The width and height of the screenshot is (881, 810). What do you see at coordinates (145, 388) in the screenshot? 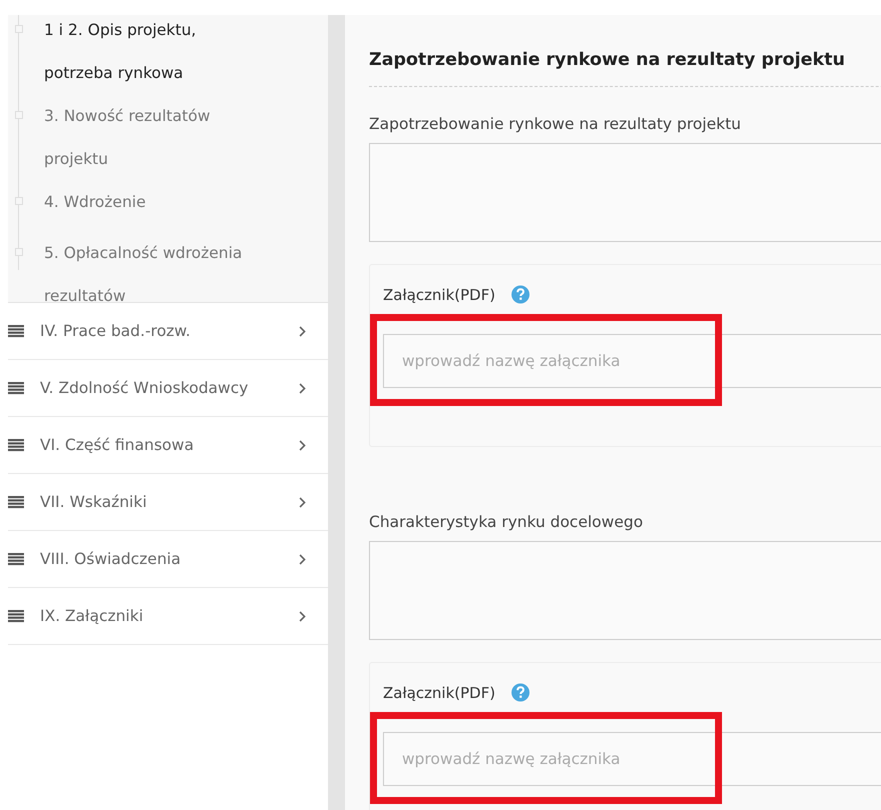
I see `section-label: V. Zdolność Wnioskodawcy` at bounding box center [145, 388].